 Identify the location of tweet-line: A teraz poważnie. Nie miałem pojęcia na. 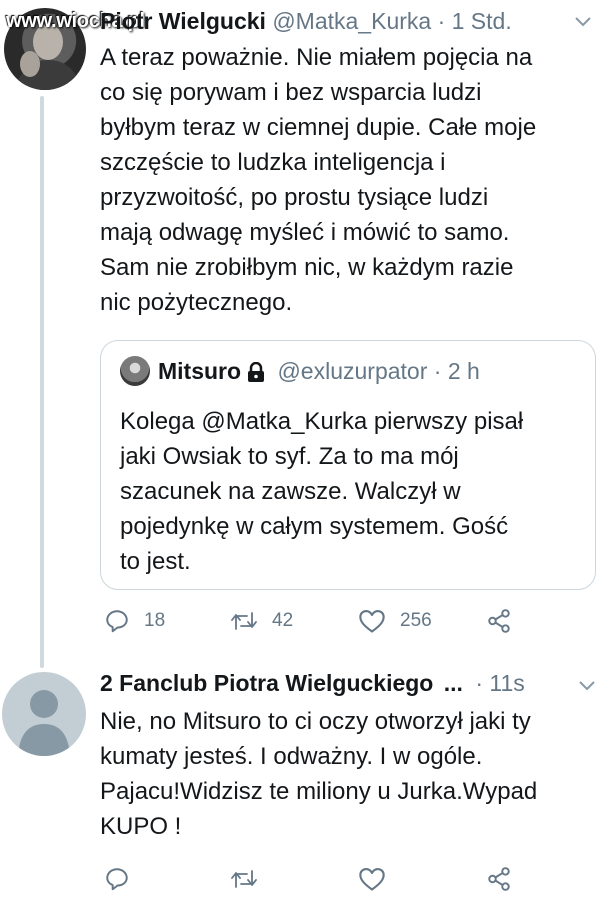
(316, 57).